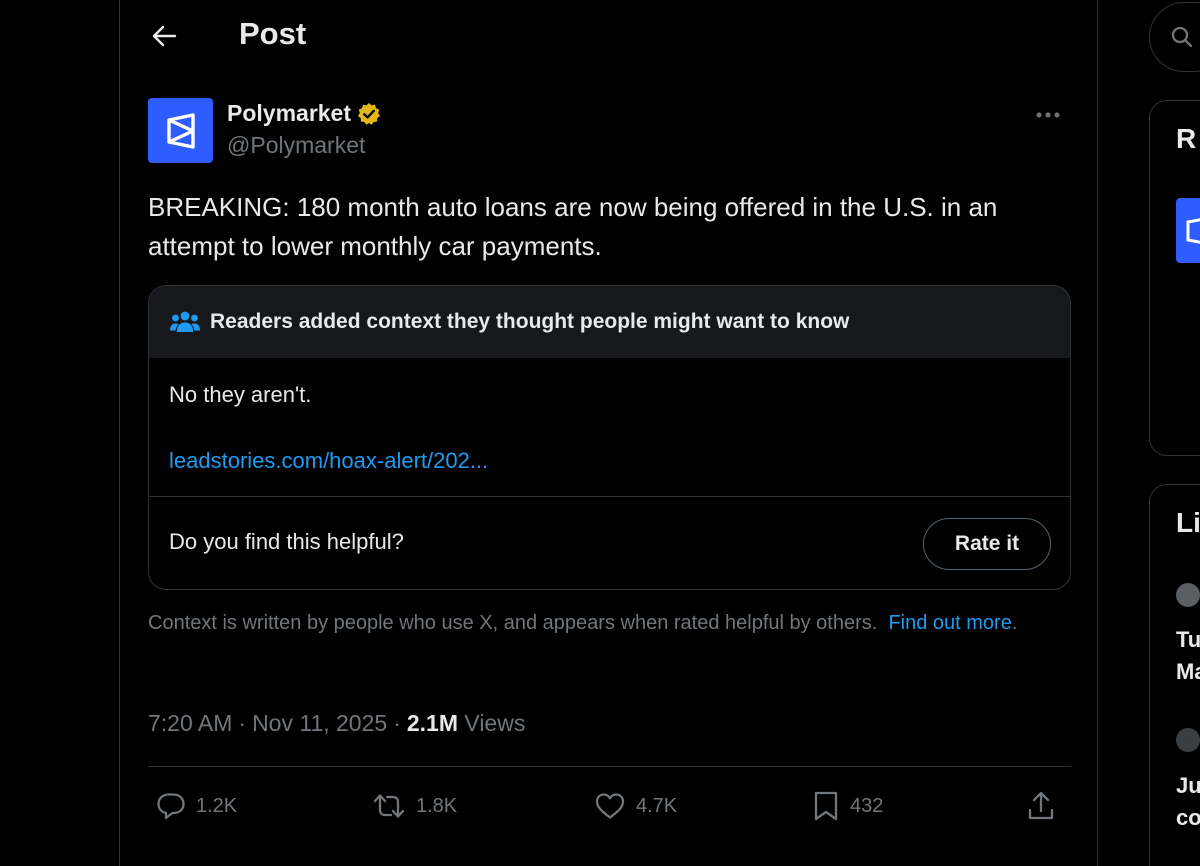 This screenshot has width=1200, height=866. What do you see at coordinates (437, 805) in the screenshot?
I see `repost-count: 1.8K` at bounding box center [437, 805].